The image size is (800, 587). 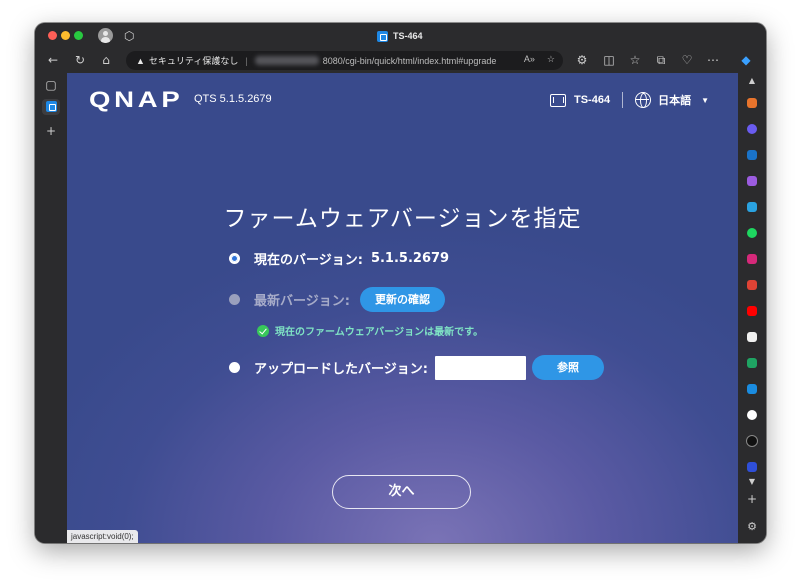 What do you see at coordinates (51, 131) in the screenshot?
I see `new-tab-icon: +` at bounding box center [51, 131].